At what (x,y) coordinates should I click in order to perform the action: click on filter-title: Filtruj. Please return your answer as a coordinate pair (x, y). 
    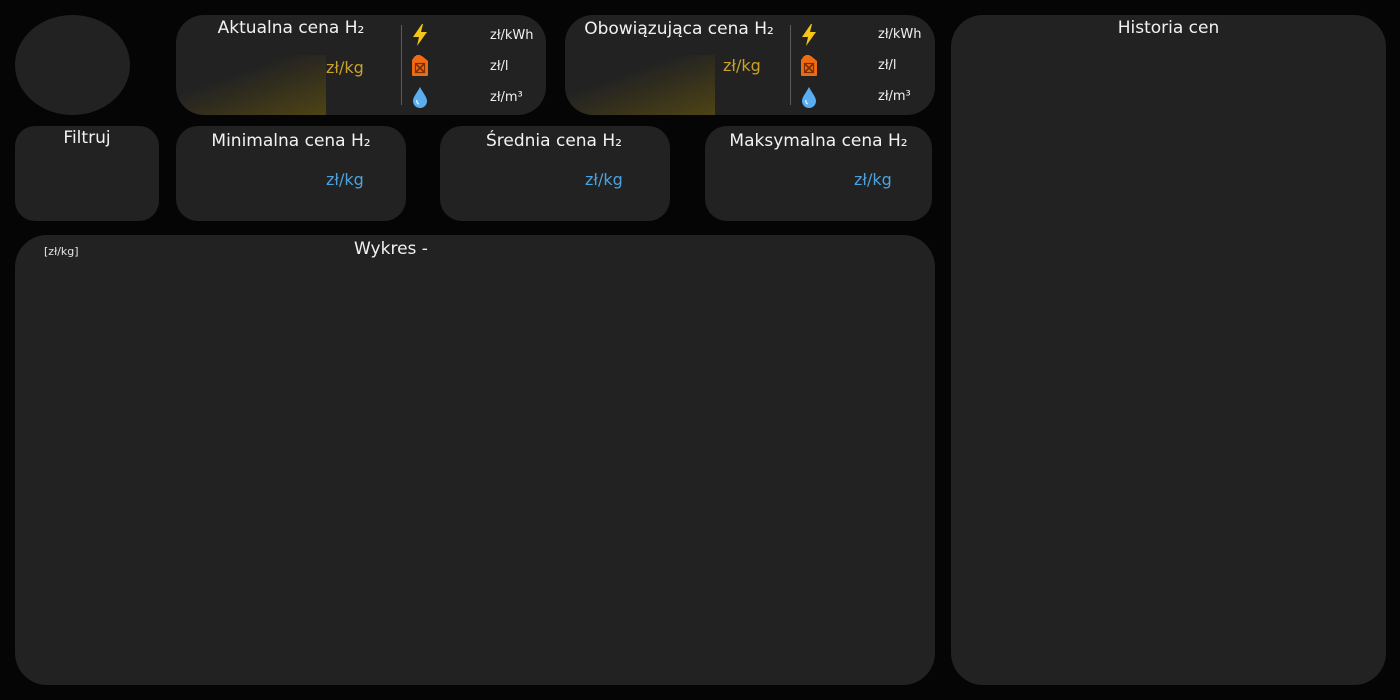
    Looking at the image, I should click on (87, 138).